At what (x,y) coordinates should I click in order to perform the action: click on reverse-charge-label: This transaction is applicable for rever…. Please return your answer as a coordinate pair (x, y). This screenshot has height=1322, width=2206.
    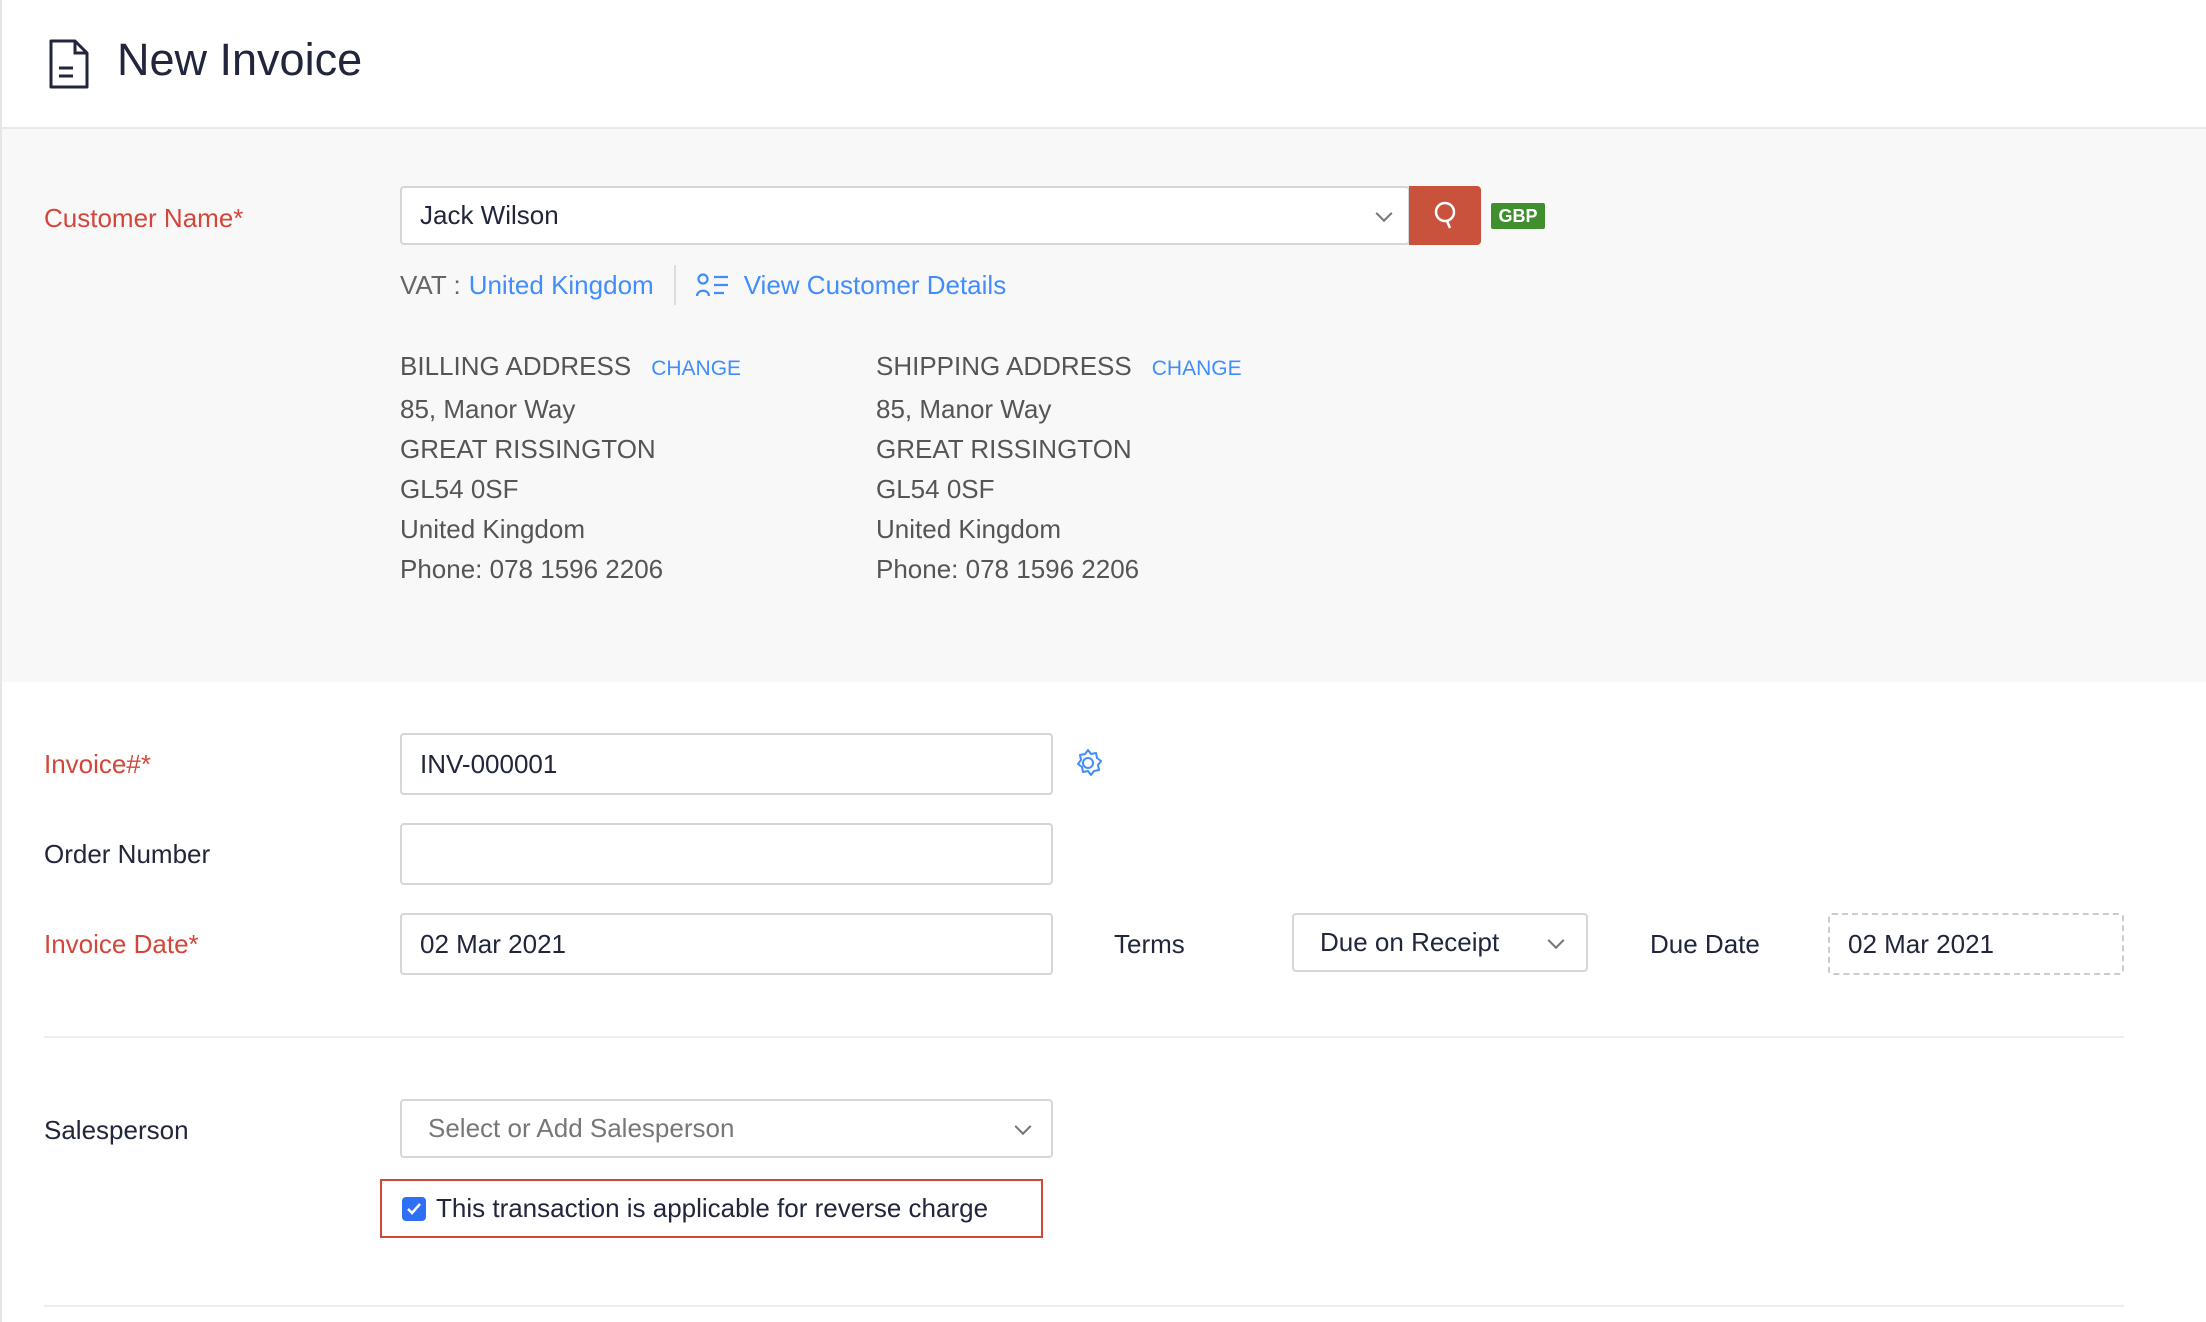
    Looking at the image, I should click on (712, 1208).